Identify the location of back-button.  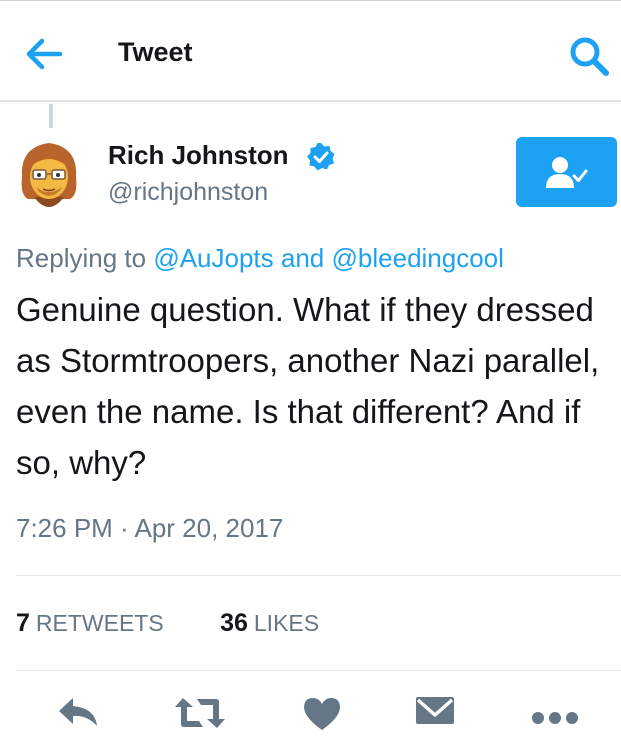
(44, 54).